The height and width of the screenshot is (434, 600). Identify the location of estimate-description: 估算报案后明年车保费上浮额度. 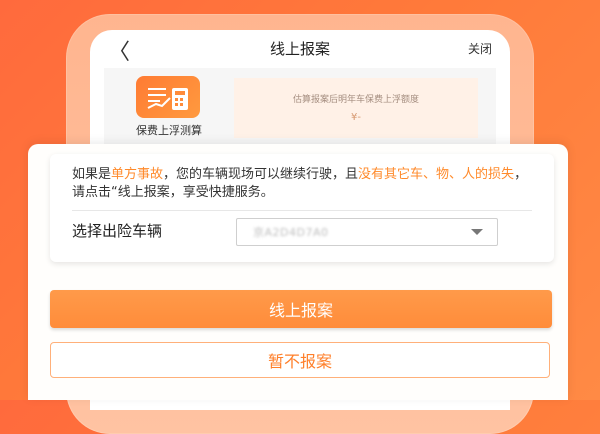
(355, 100).